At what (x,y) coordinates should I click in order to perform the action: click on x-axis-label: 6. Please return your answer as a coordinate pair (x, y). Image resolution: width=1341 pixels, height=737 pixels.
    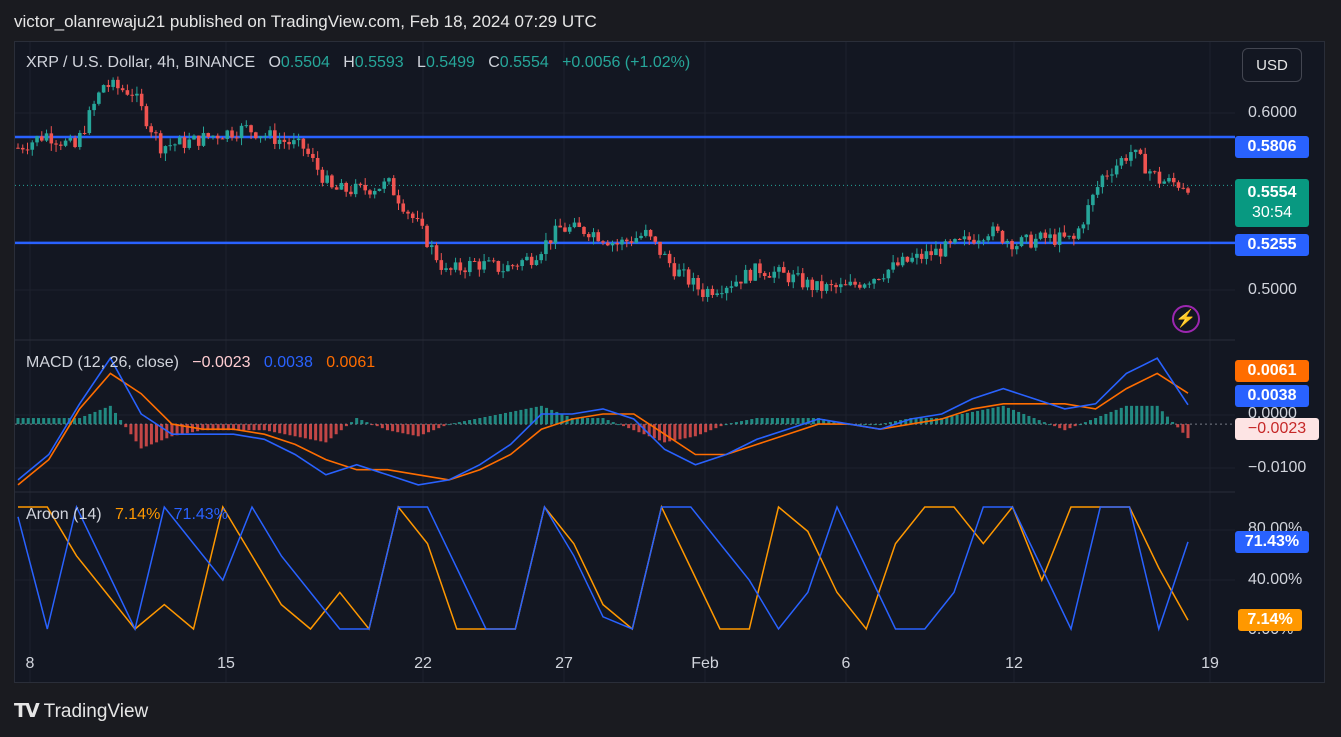
    Looking at the image, I should click on (846, 663).